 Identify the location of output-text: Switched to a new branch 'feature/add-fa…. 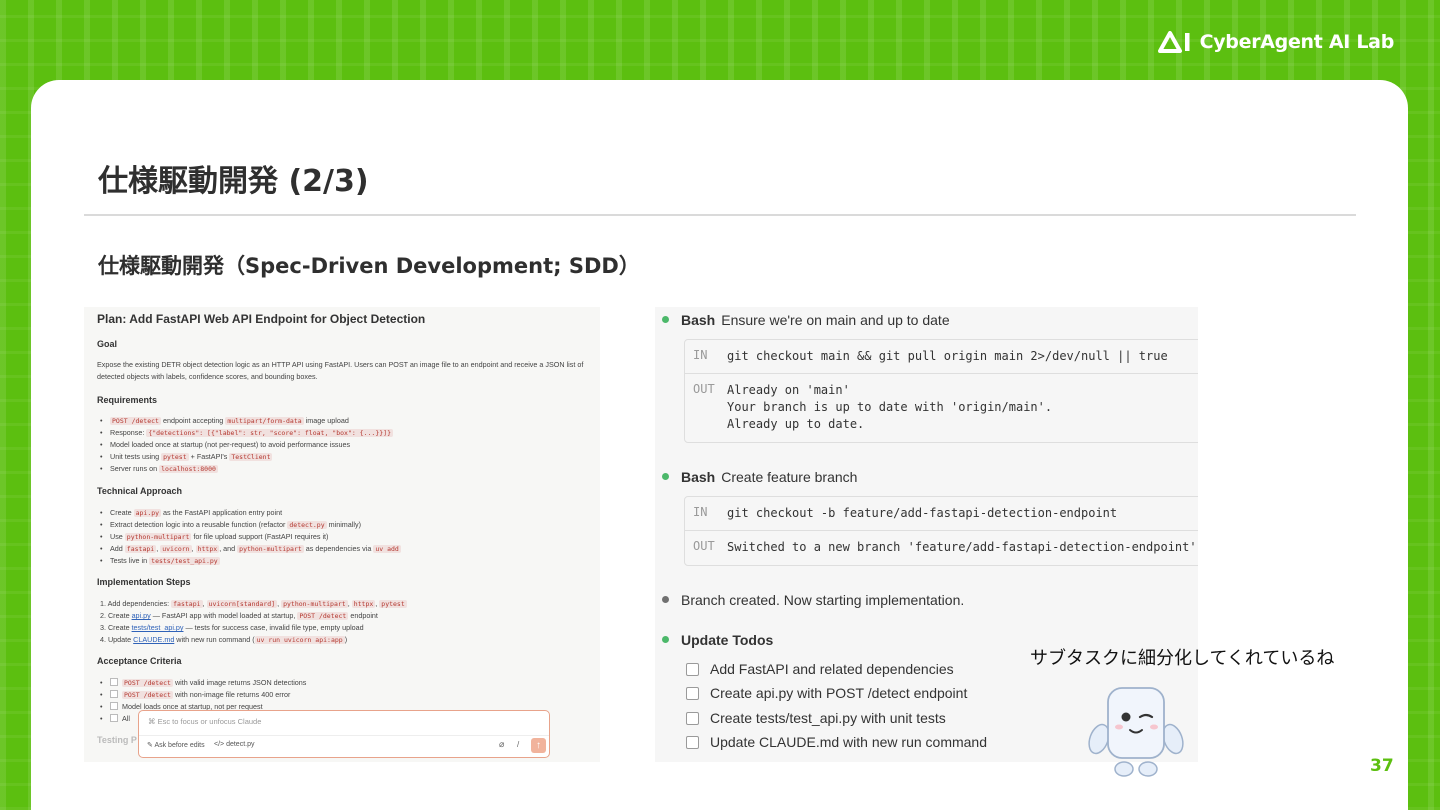
(962, 547).